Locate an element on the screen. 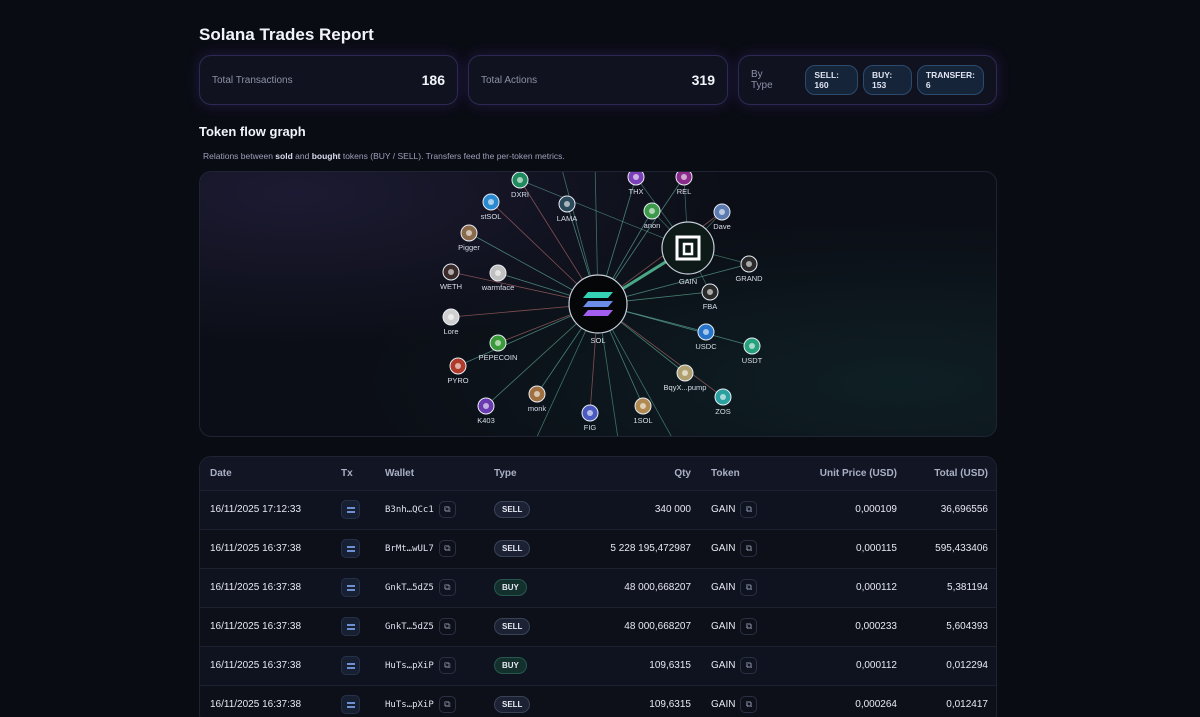 This screenshot has width=1200, height=717. token-node-label: anon is located at coordinates (652, 225).